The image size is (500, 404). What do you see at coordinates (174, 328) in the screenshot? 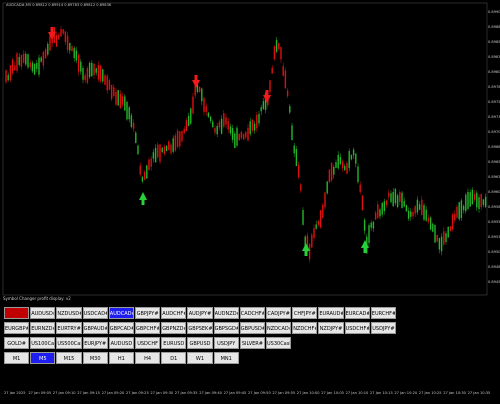
I see `symbol-button-gbpnzd: GBPNZD#` at bounding box center [174, 328].